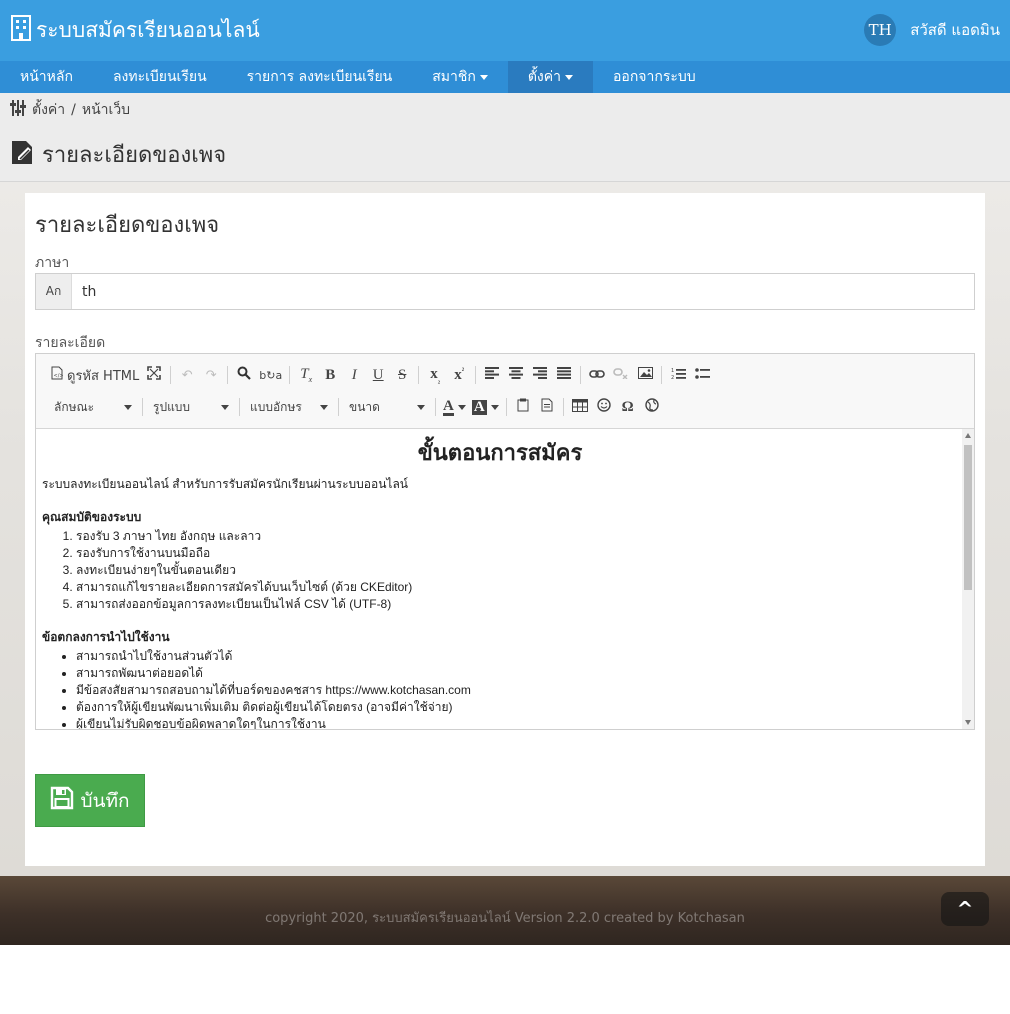 Image resolution: width=1010 pixels, height=1014 pixels. Describe the element at coordinates (968, 435) in the screenshot. I see `scroll-up-icon` at that location.